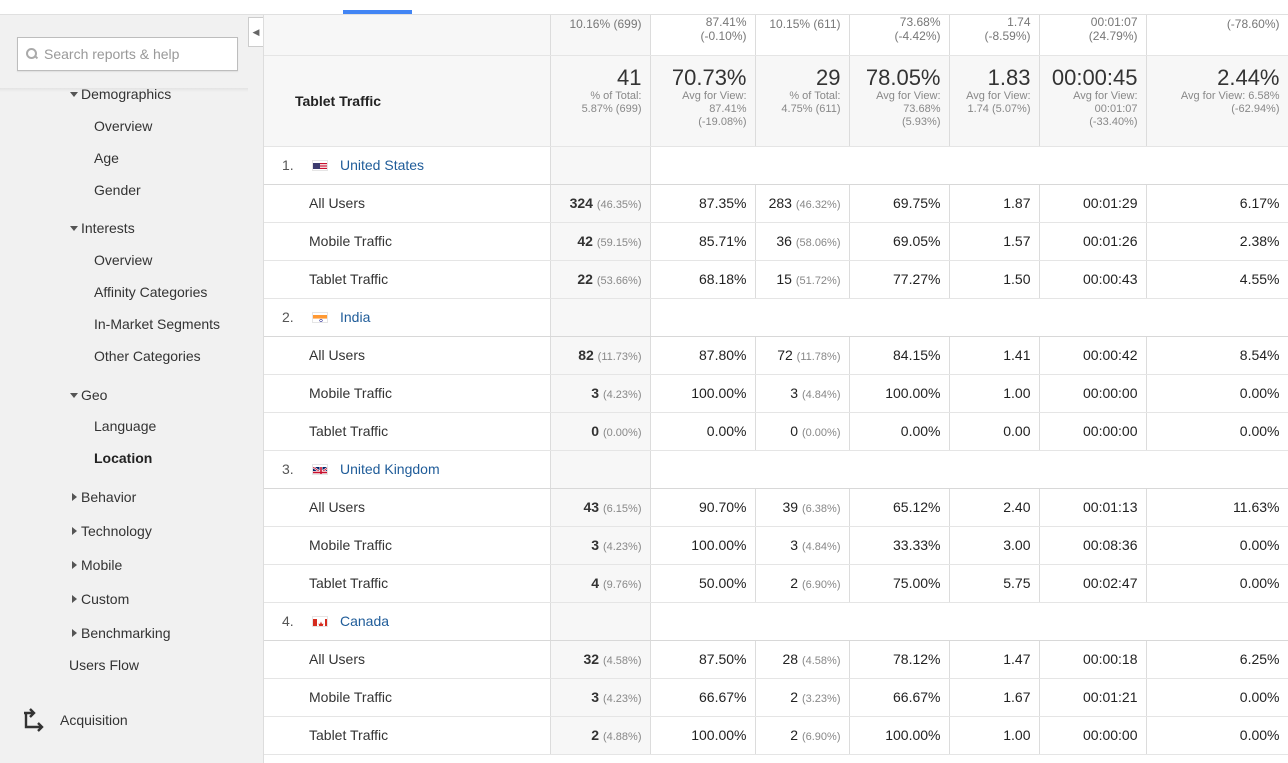 This screenshot has height=763, width=1288. Describe the element at coordinates (994, 35) in the screenshot. I see `table-cell: 1.74 (-8.59%)` at that location.